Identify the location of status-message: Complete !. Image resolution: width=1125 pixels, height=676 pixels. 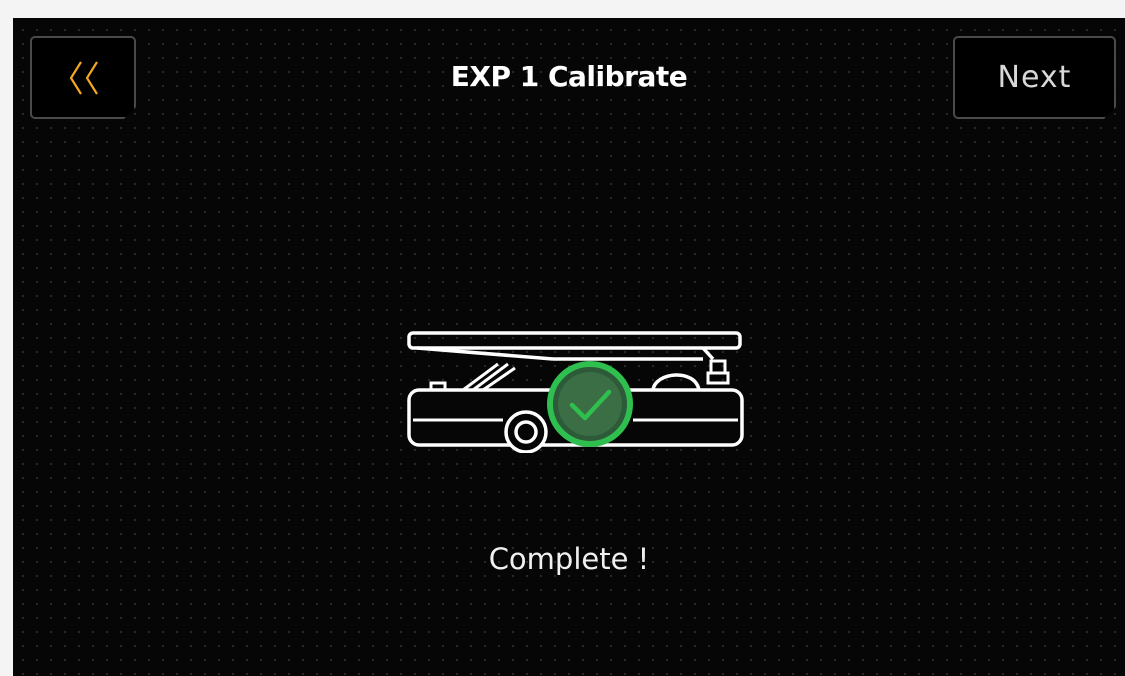
(569, 559).